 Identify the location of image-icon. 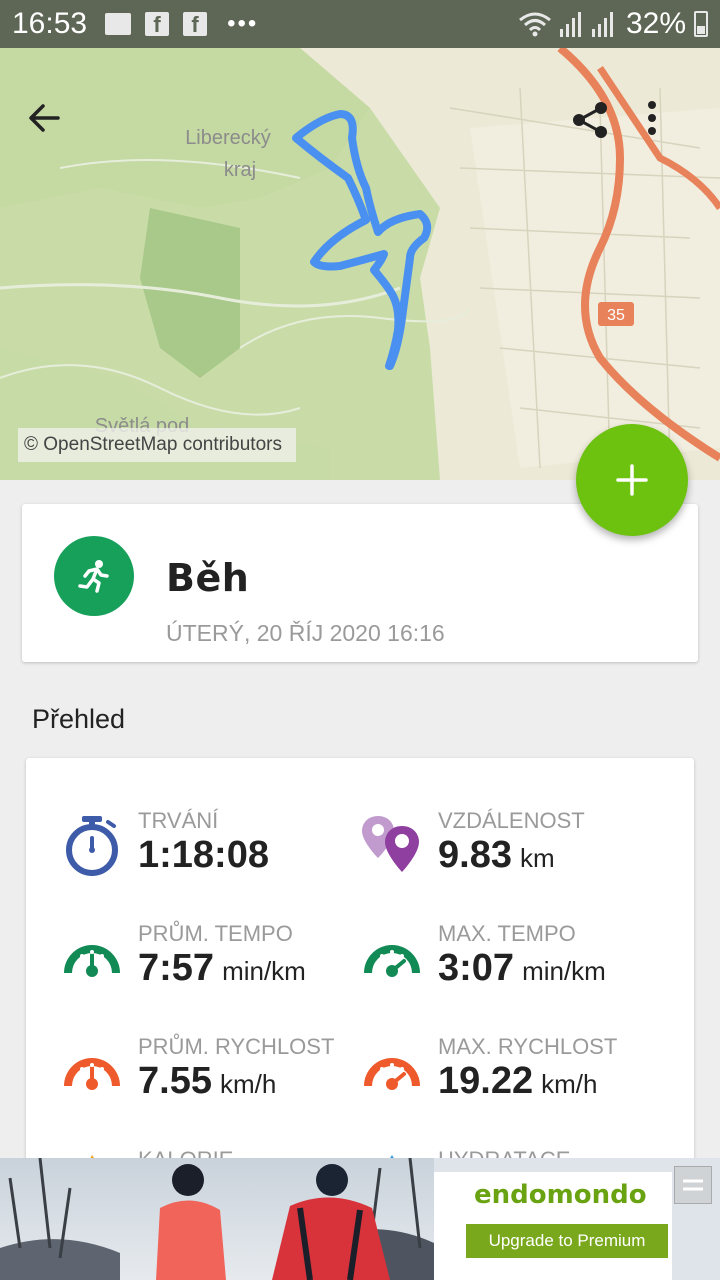
(118, 24).